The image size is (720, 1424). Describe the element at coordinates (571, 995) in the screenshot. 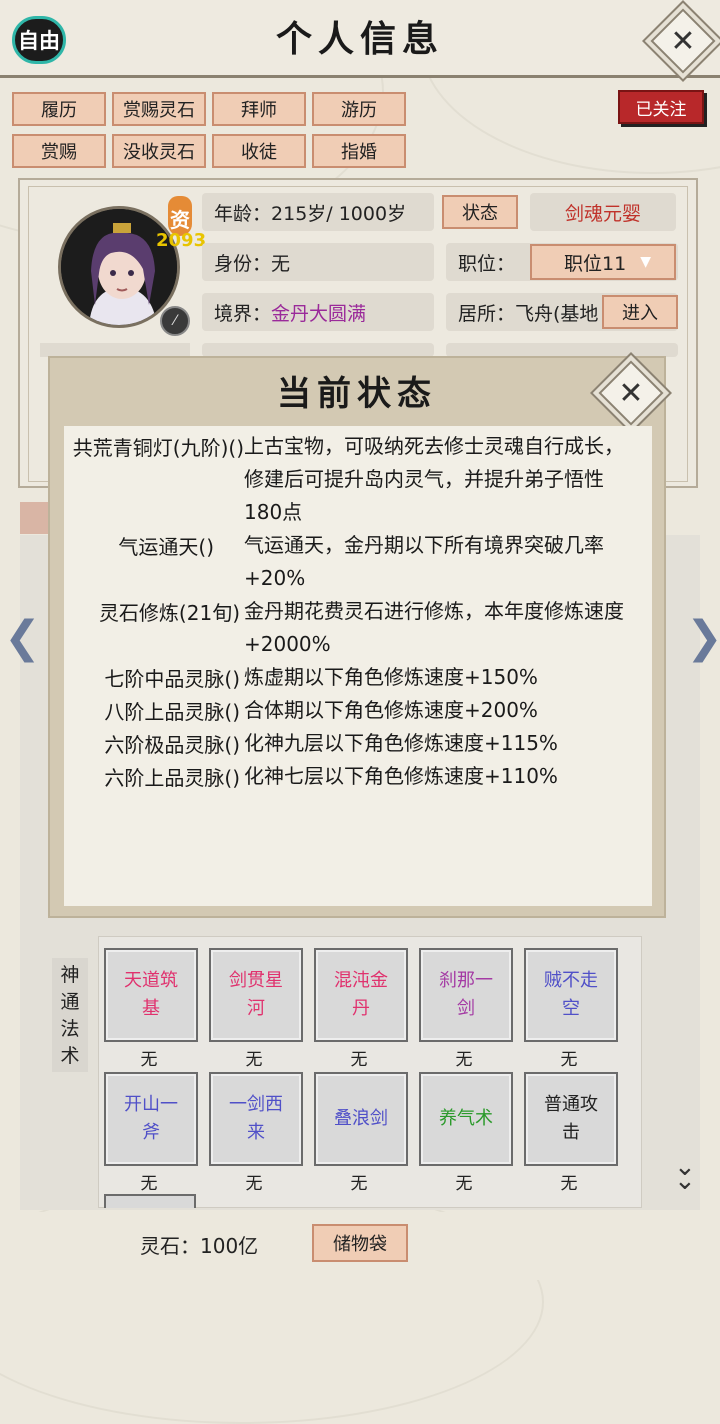

I see `skill-button: 贼不走空` at that location.